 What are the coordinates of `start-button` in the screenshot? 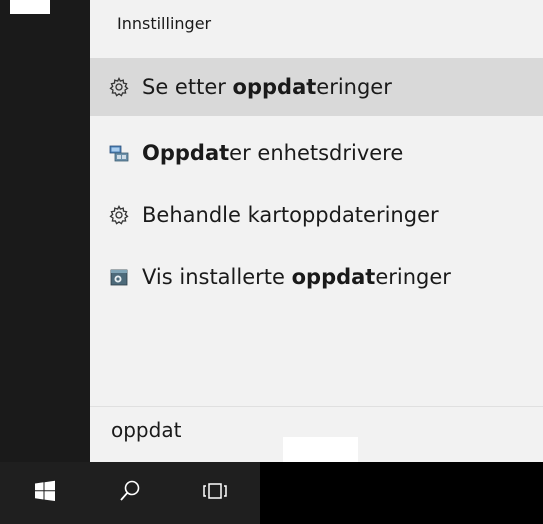 It's located at (45, 493).